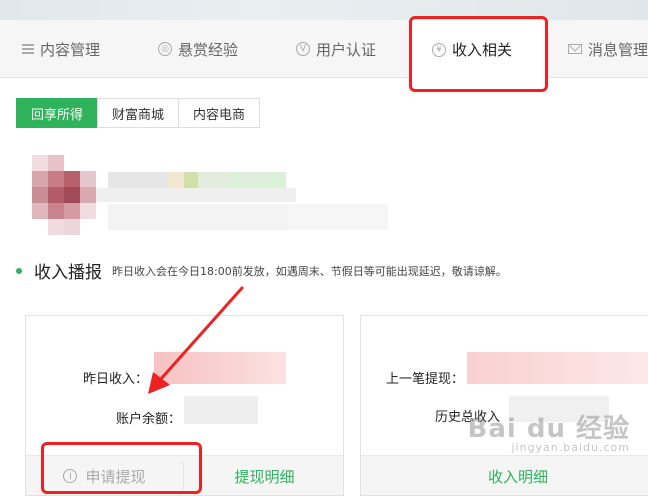 The image size is (648, 496). I want to click on nav-item-income: ¥ 收入相关, so click(479, 49).